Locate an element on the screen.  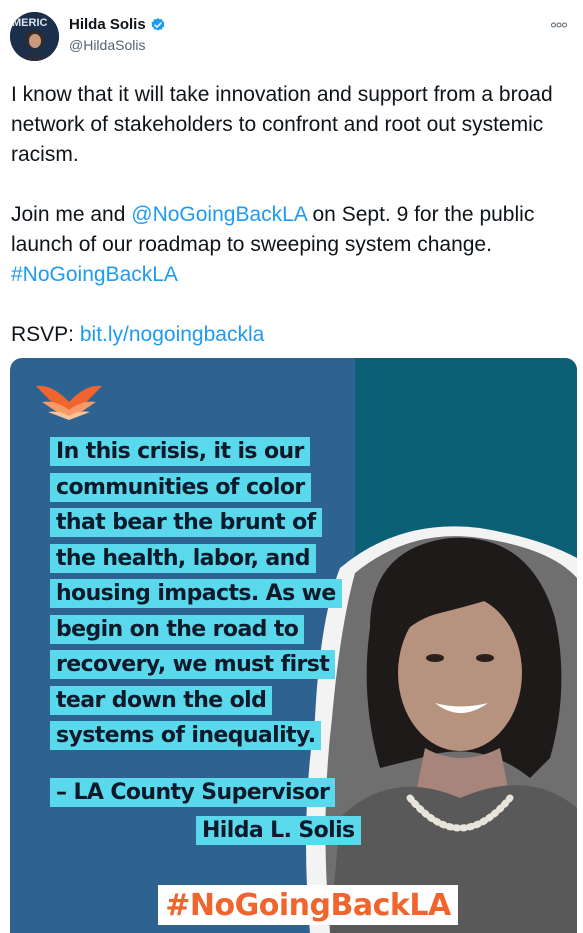
banner-hashtag: #NoGoingBackLA is located at coordinates (308, 905).